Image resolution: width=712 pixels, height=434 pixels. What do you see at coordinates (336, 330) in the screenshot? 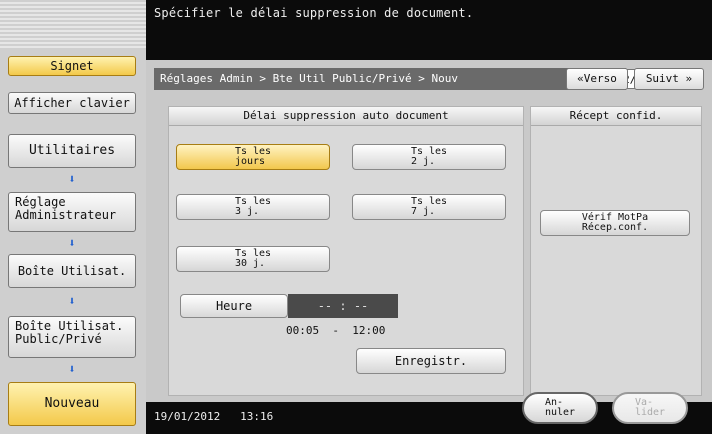
I see `time-range: 00:05 - 12:00` at bounding box center [336, 330].